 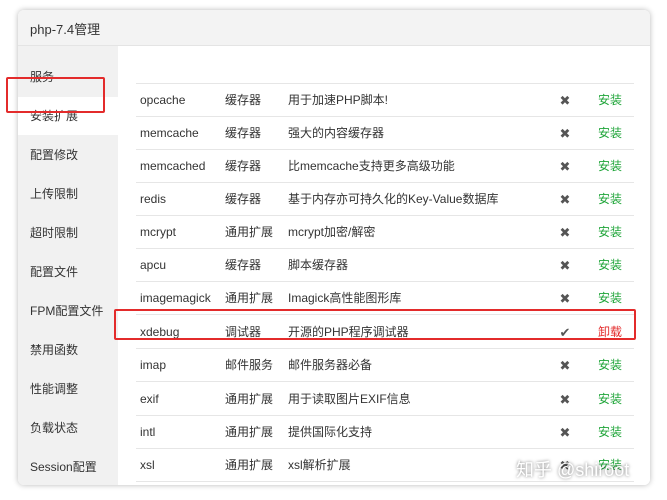 I want to click on extension-name: imap, so click(x=153, y=365).